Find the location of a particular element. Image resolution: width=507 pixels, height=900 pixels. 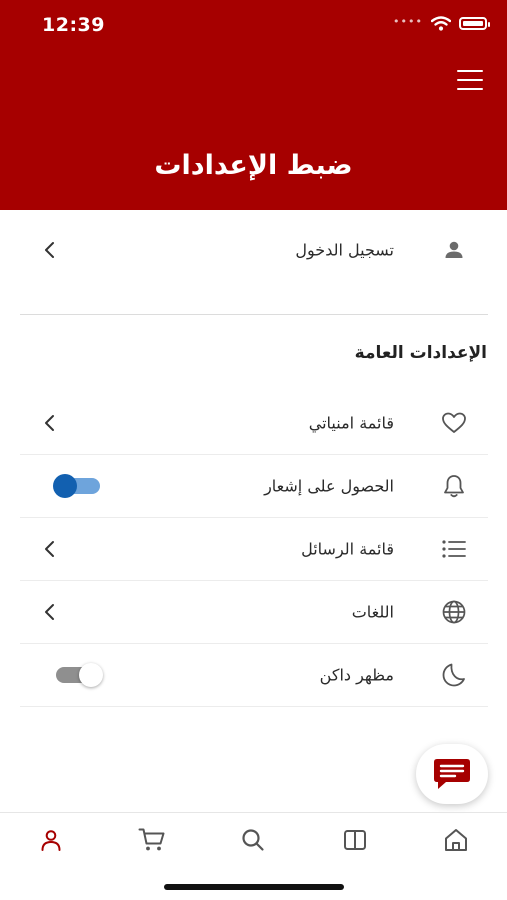

chat-icon is located at coordinates (452, 774).